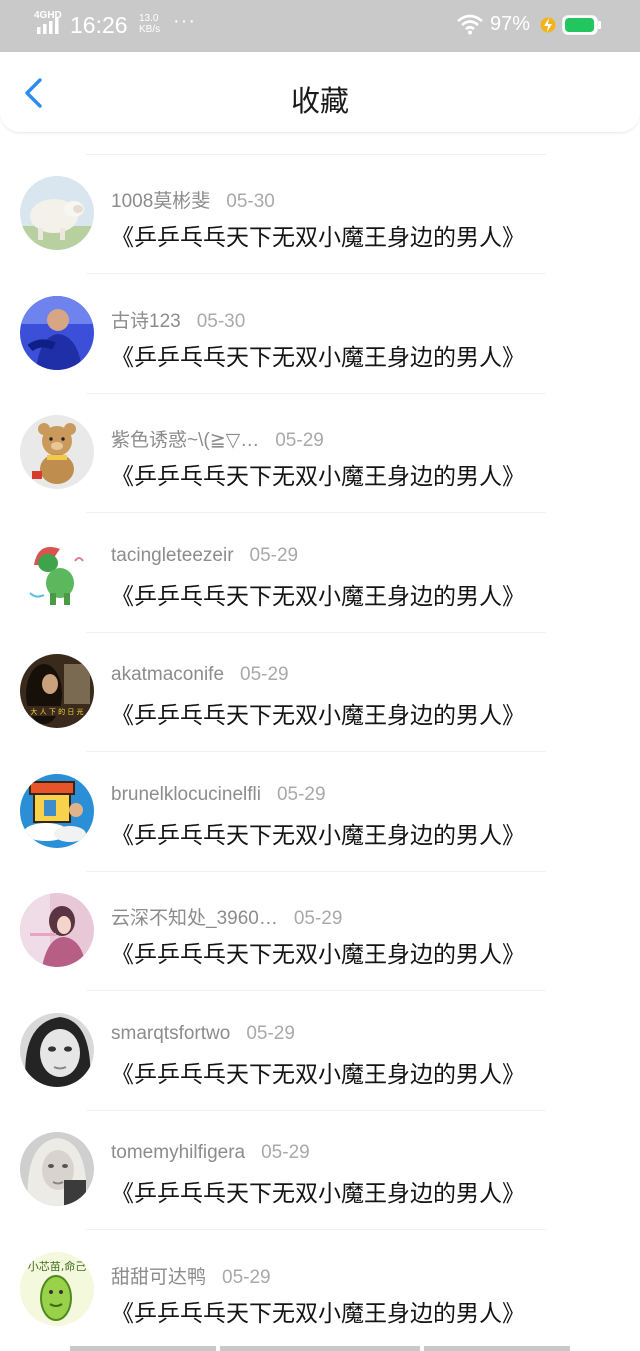 This screenshot has width=640, height=1351. I want to click on avatar: 小芯苗,命己, so click(57, 1288).